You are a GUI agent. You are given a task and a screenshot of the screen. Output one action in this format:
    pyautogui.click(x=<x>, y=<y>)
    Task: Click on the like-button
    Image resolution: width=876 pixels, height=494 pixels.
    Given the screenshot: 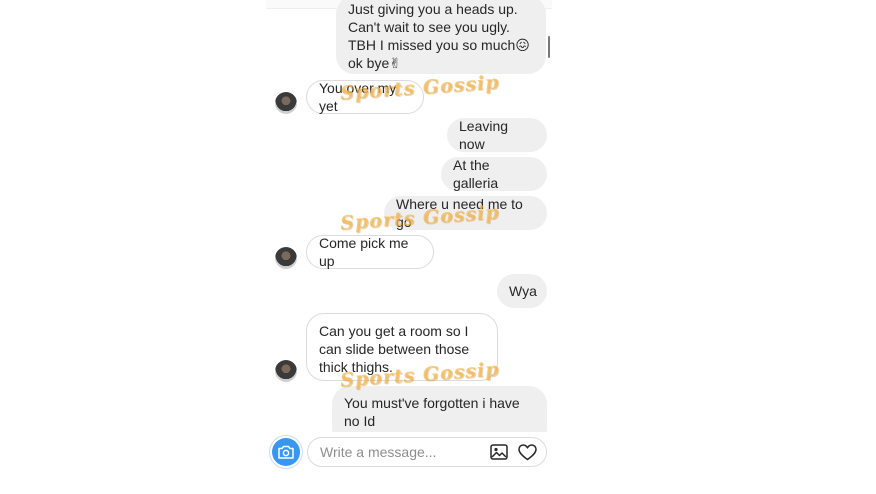 What is the action you would take?
    pyautogui.click(x=527, y=452)
    